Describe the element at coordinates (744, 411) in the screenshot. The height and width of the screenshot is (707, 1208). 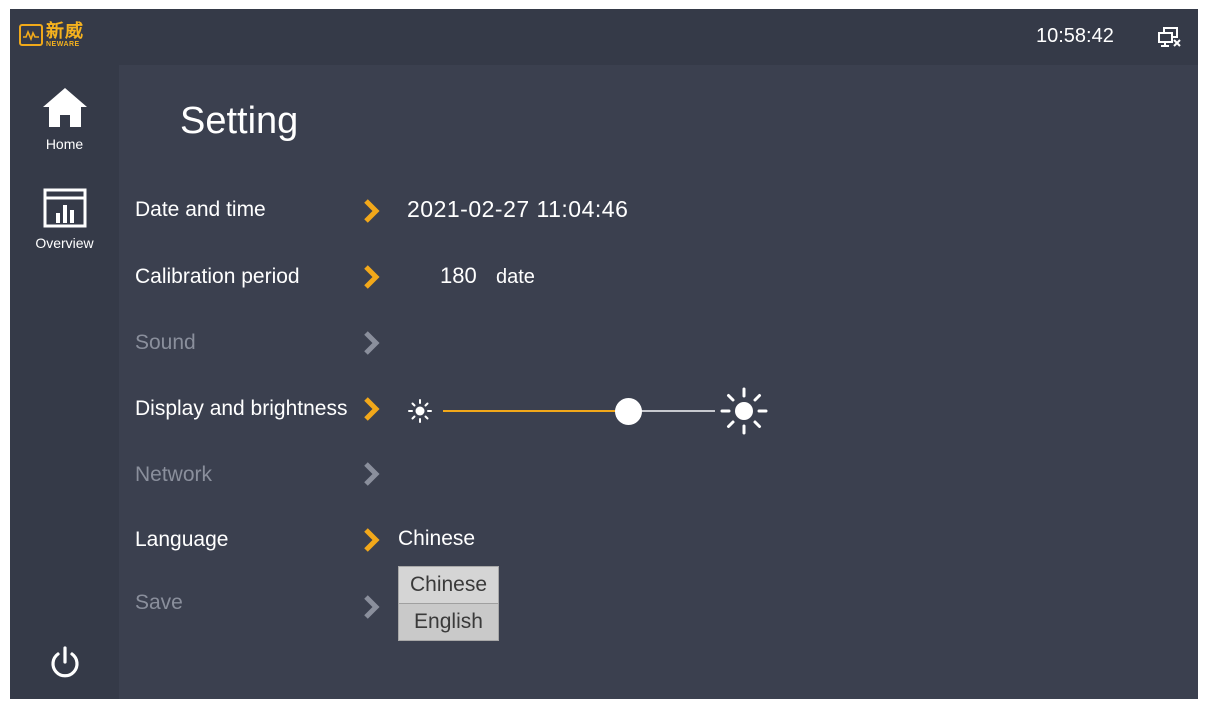
I see `brightness-high-icon` at that location.